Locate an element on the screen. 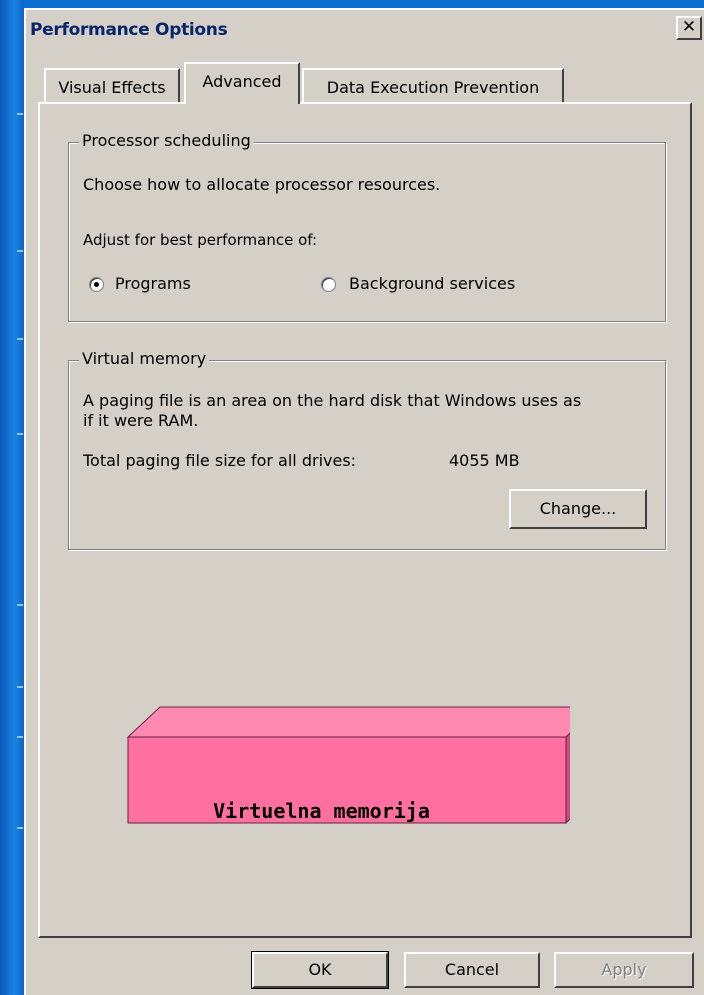 Image resolution: width=704 pixels, height=995 pixels. virtual-memory-callout: Virtuelna memorija is located at coordinates (350, 761).